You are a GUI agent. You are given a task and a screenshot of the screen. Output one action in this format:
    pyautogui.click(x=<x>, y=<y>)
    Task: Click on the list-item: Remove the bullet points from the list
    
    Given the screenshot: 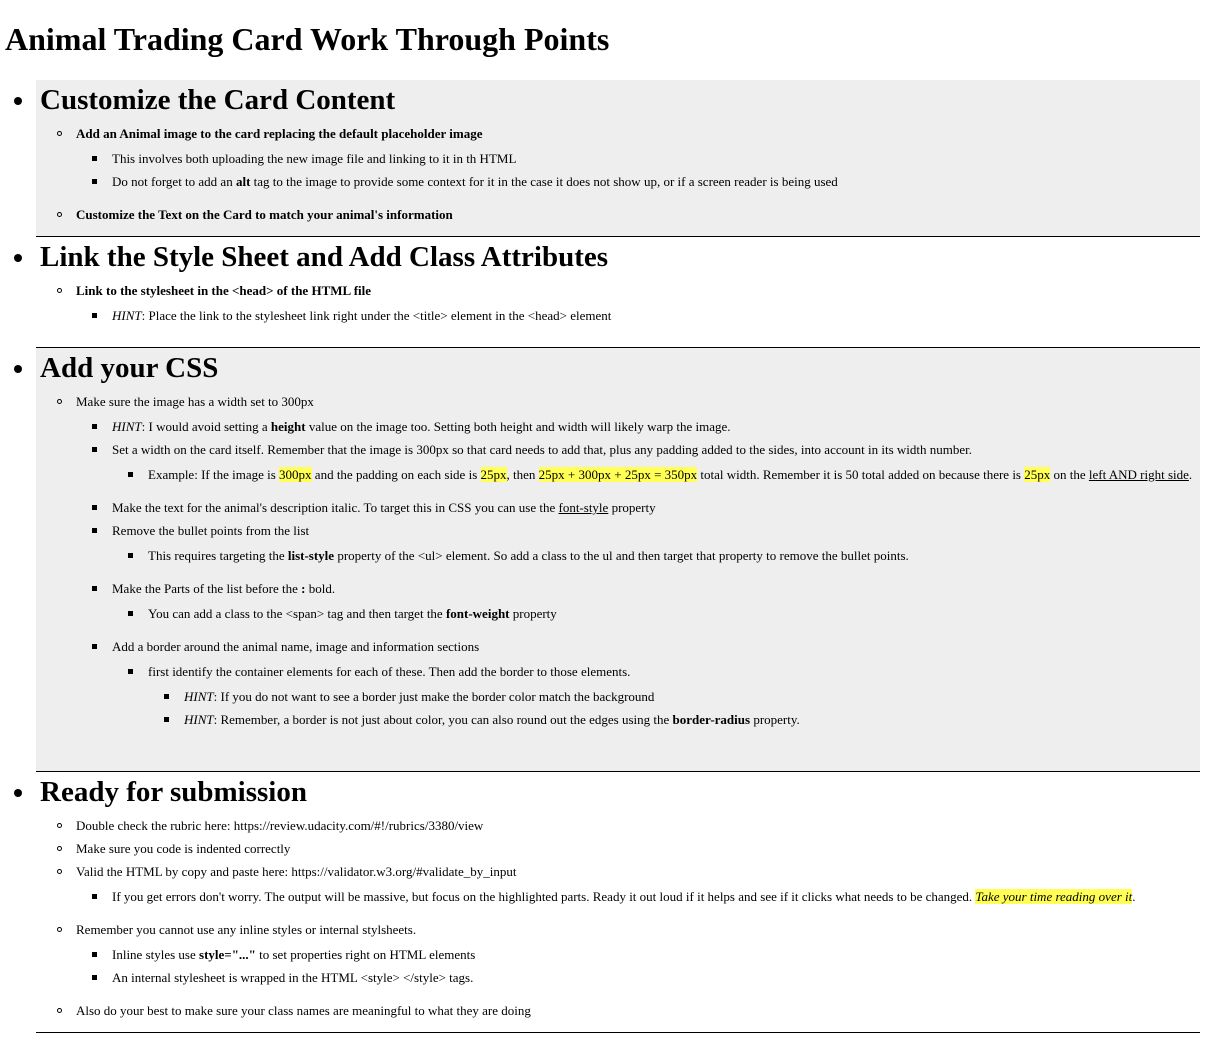 What is the action you would take?
    pyautogui.click(x=211, y=530)
    